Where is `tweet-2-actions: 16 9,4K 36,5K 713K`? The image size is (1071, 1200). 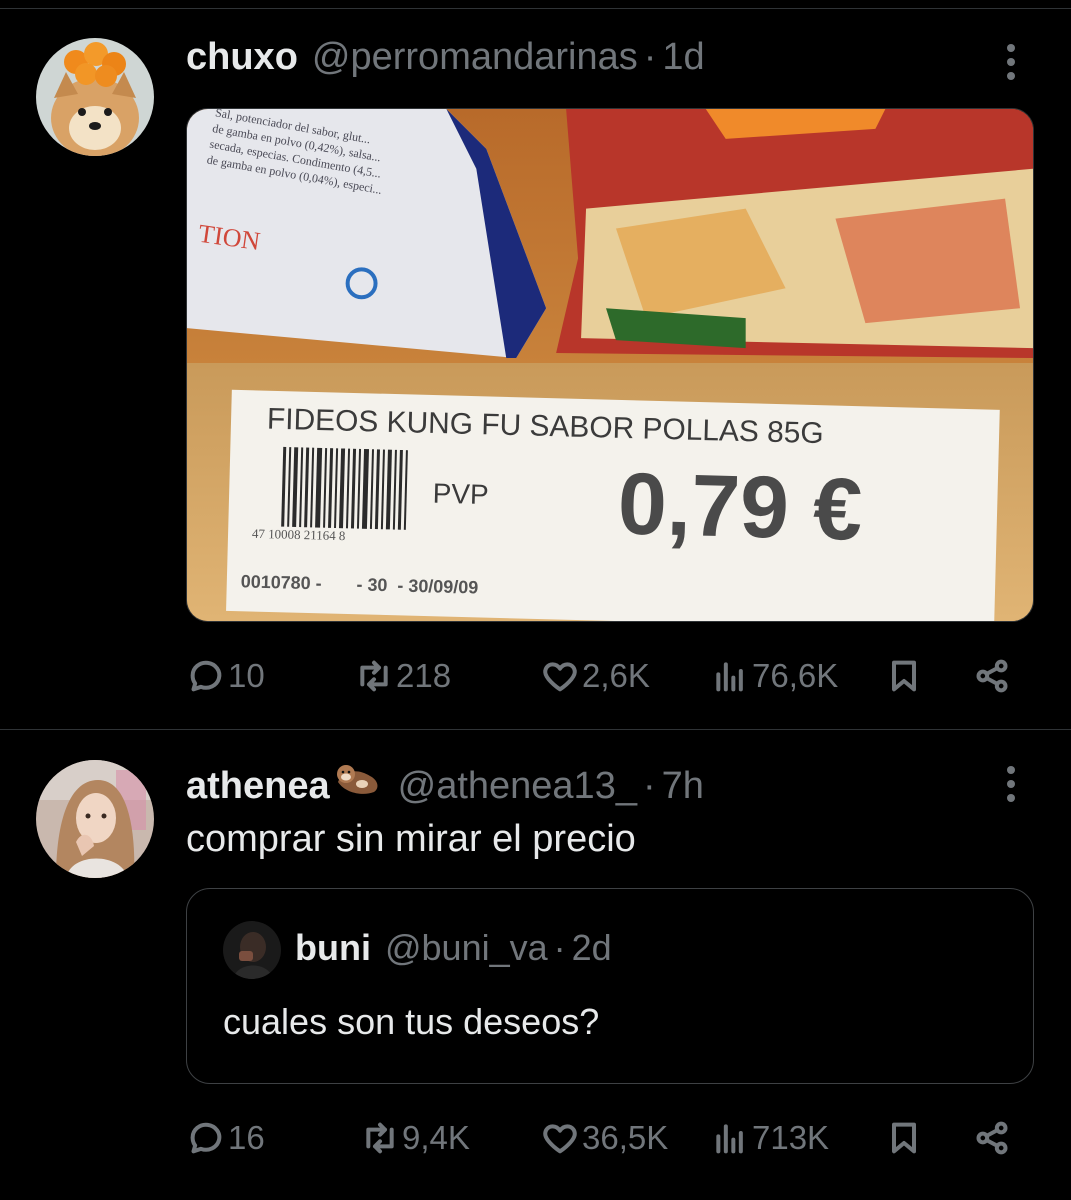
tweet-2-actions: 16 9,4K 36,5K 713K is located at coordinates (601, 1138).